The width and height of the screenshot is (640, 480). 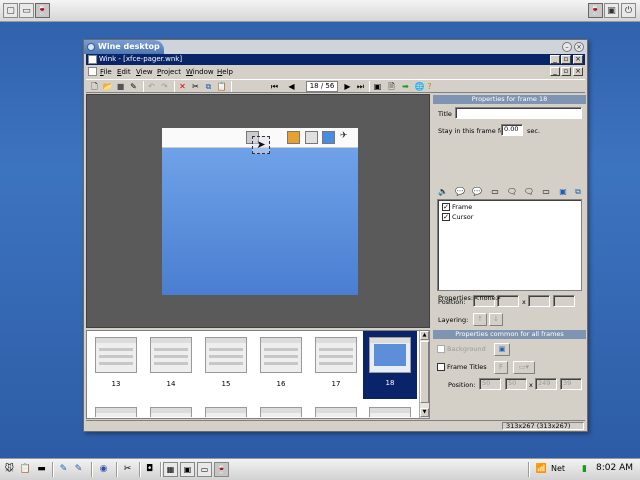 What do you see at coordinates (546, 384) in the screenshot?
I see `title-width-input: 249` at bounding box center [546, 384].